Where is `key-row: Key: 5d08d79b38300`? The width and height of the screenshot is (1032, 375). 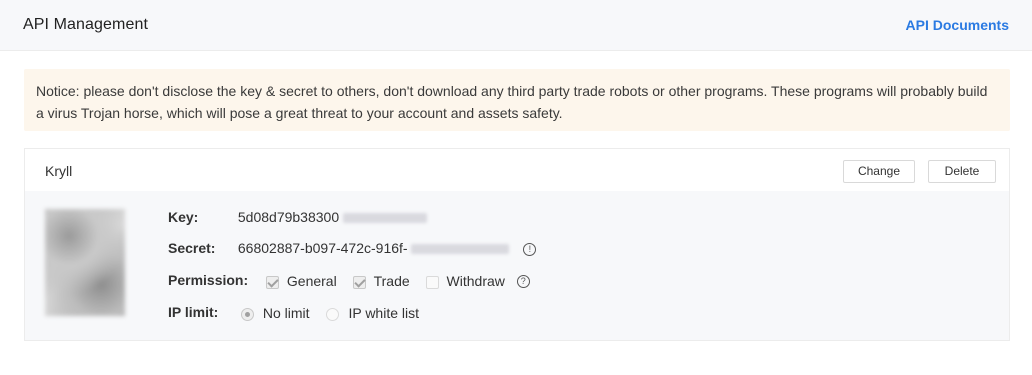 key-row: Key: 5d08d79b38300 is located at coordinates (298, 217).